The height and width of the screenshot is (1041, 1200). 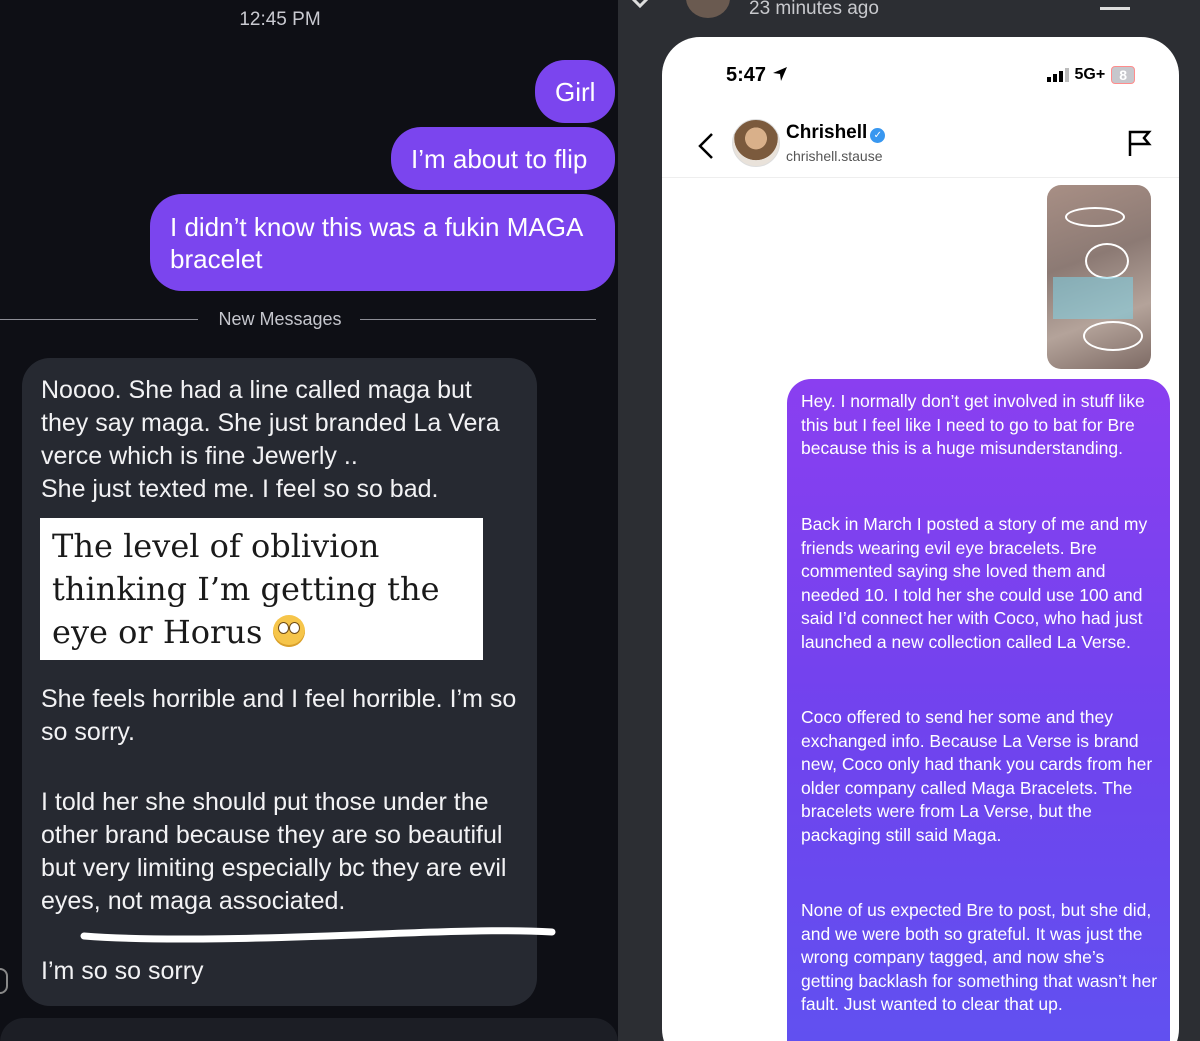 I want to click on outgoing-message: I’m about to flip, so click(x=503, y=158).